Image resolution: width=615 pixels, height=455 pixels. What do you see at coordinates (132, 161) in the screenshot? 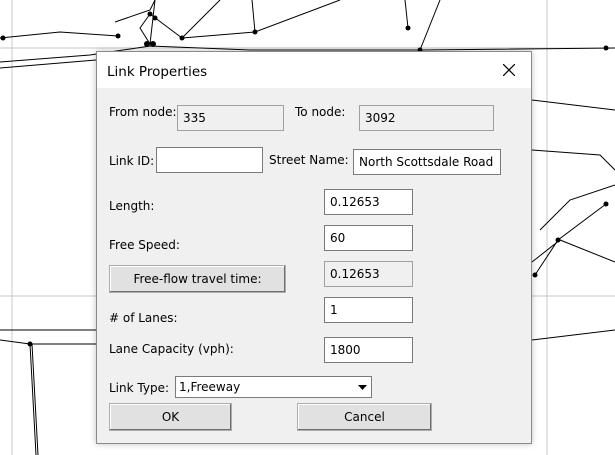
I see `link-id-label: Link ID:` at bounding box center [132, 161].